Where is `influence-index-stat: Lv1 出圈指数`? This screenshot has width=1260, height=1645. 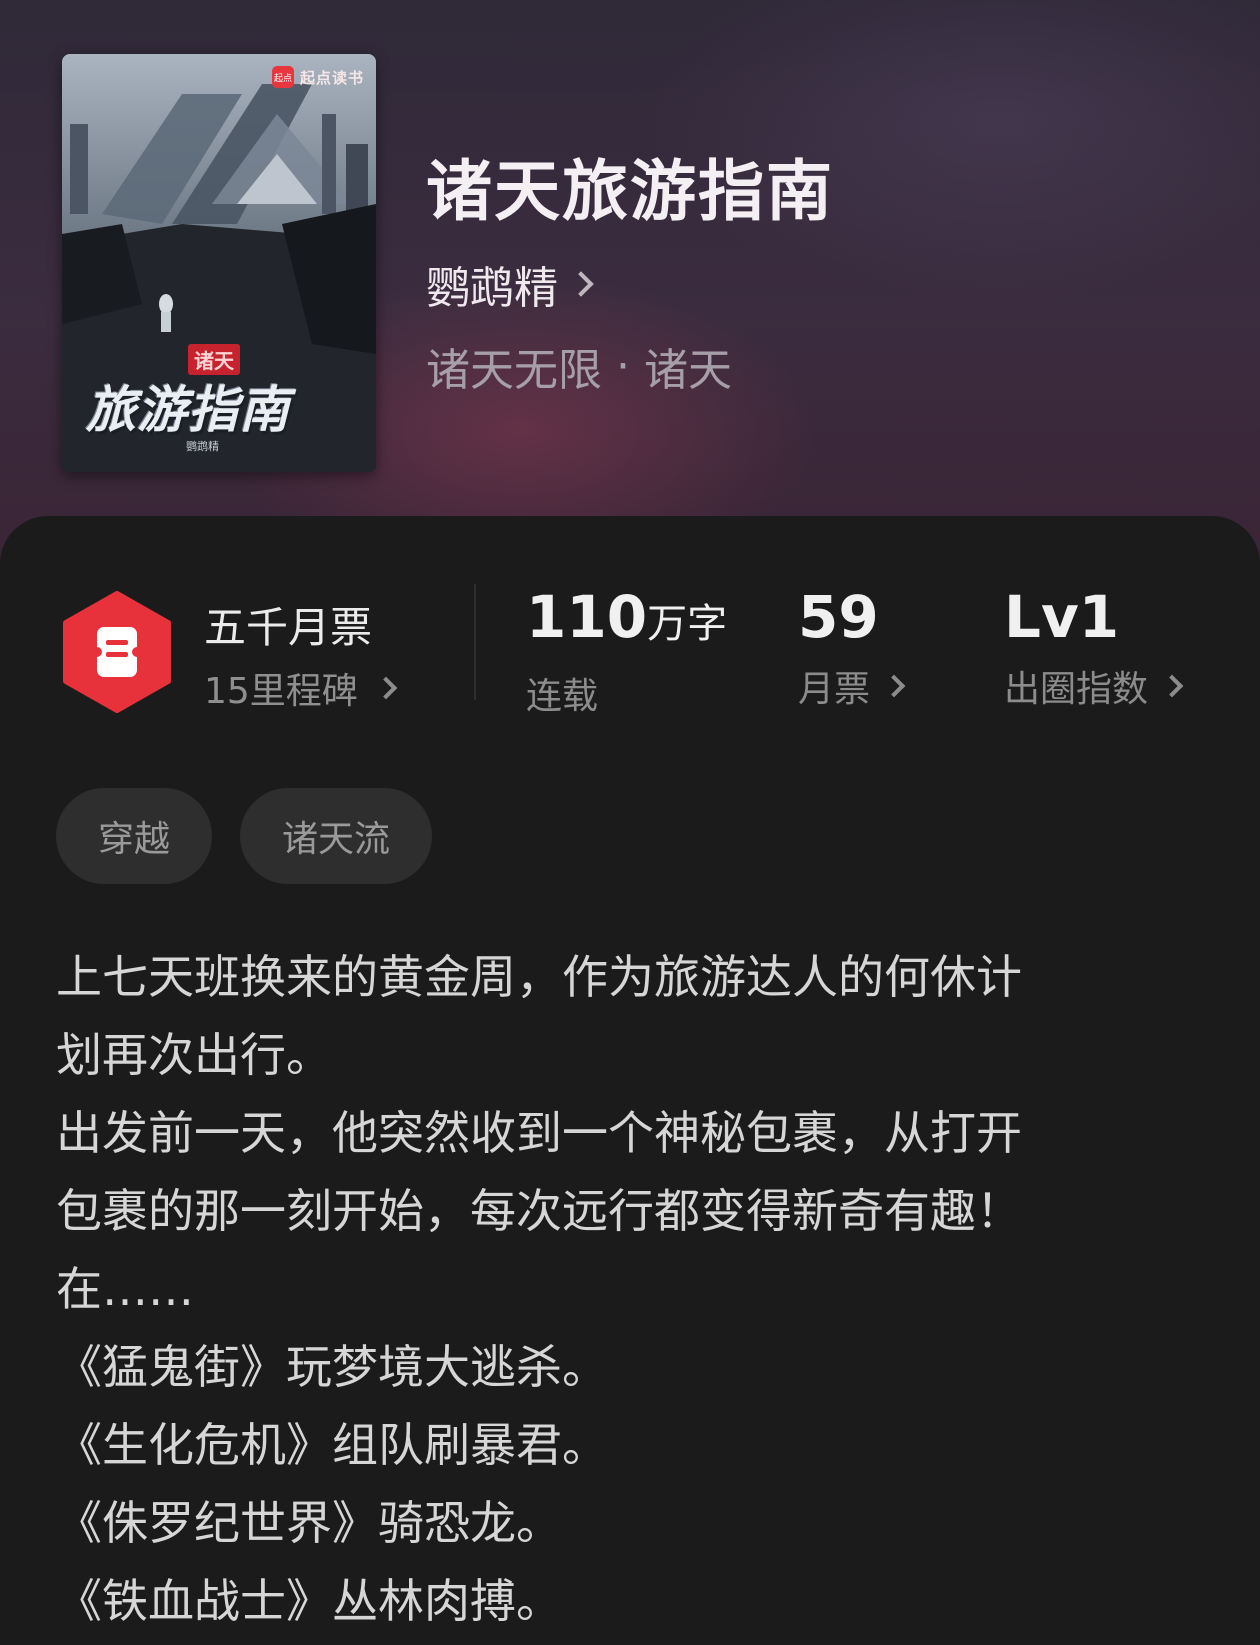
influence-index-stat: Lv1 出圈指数 is located at coordinates (1094, 647).